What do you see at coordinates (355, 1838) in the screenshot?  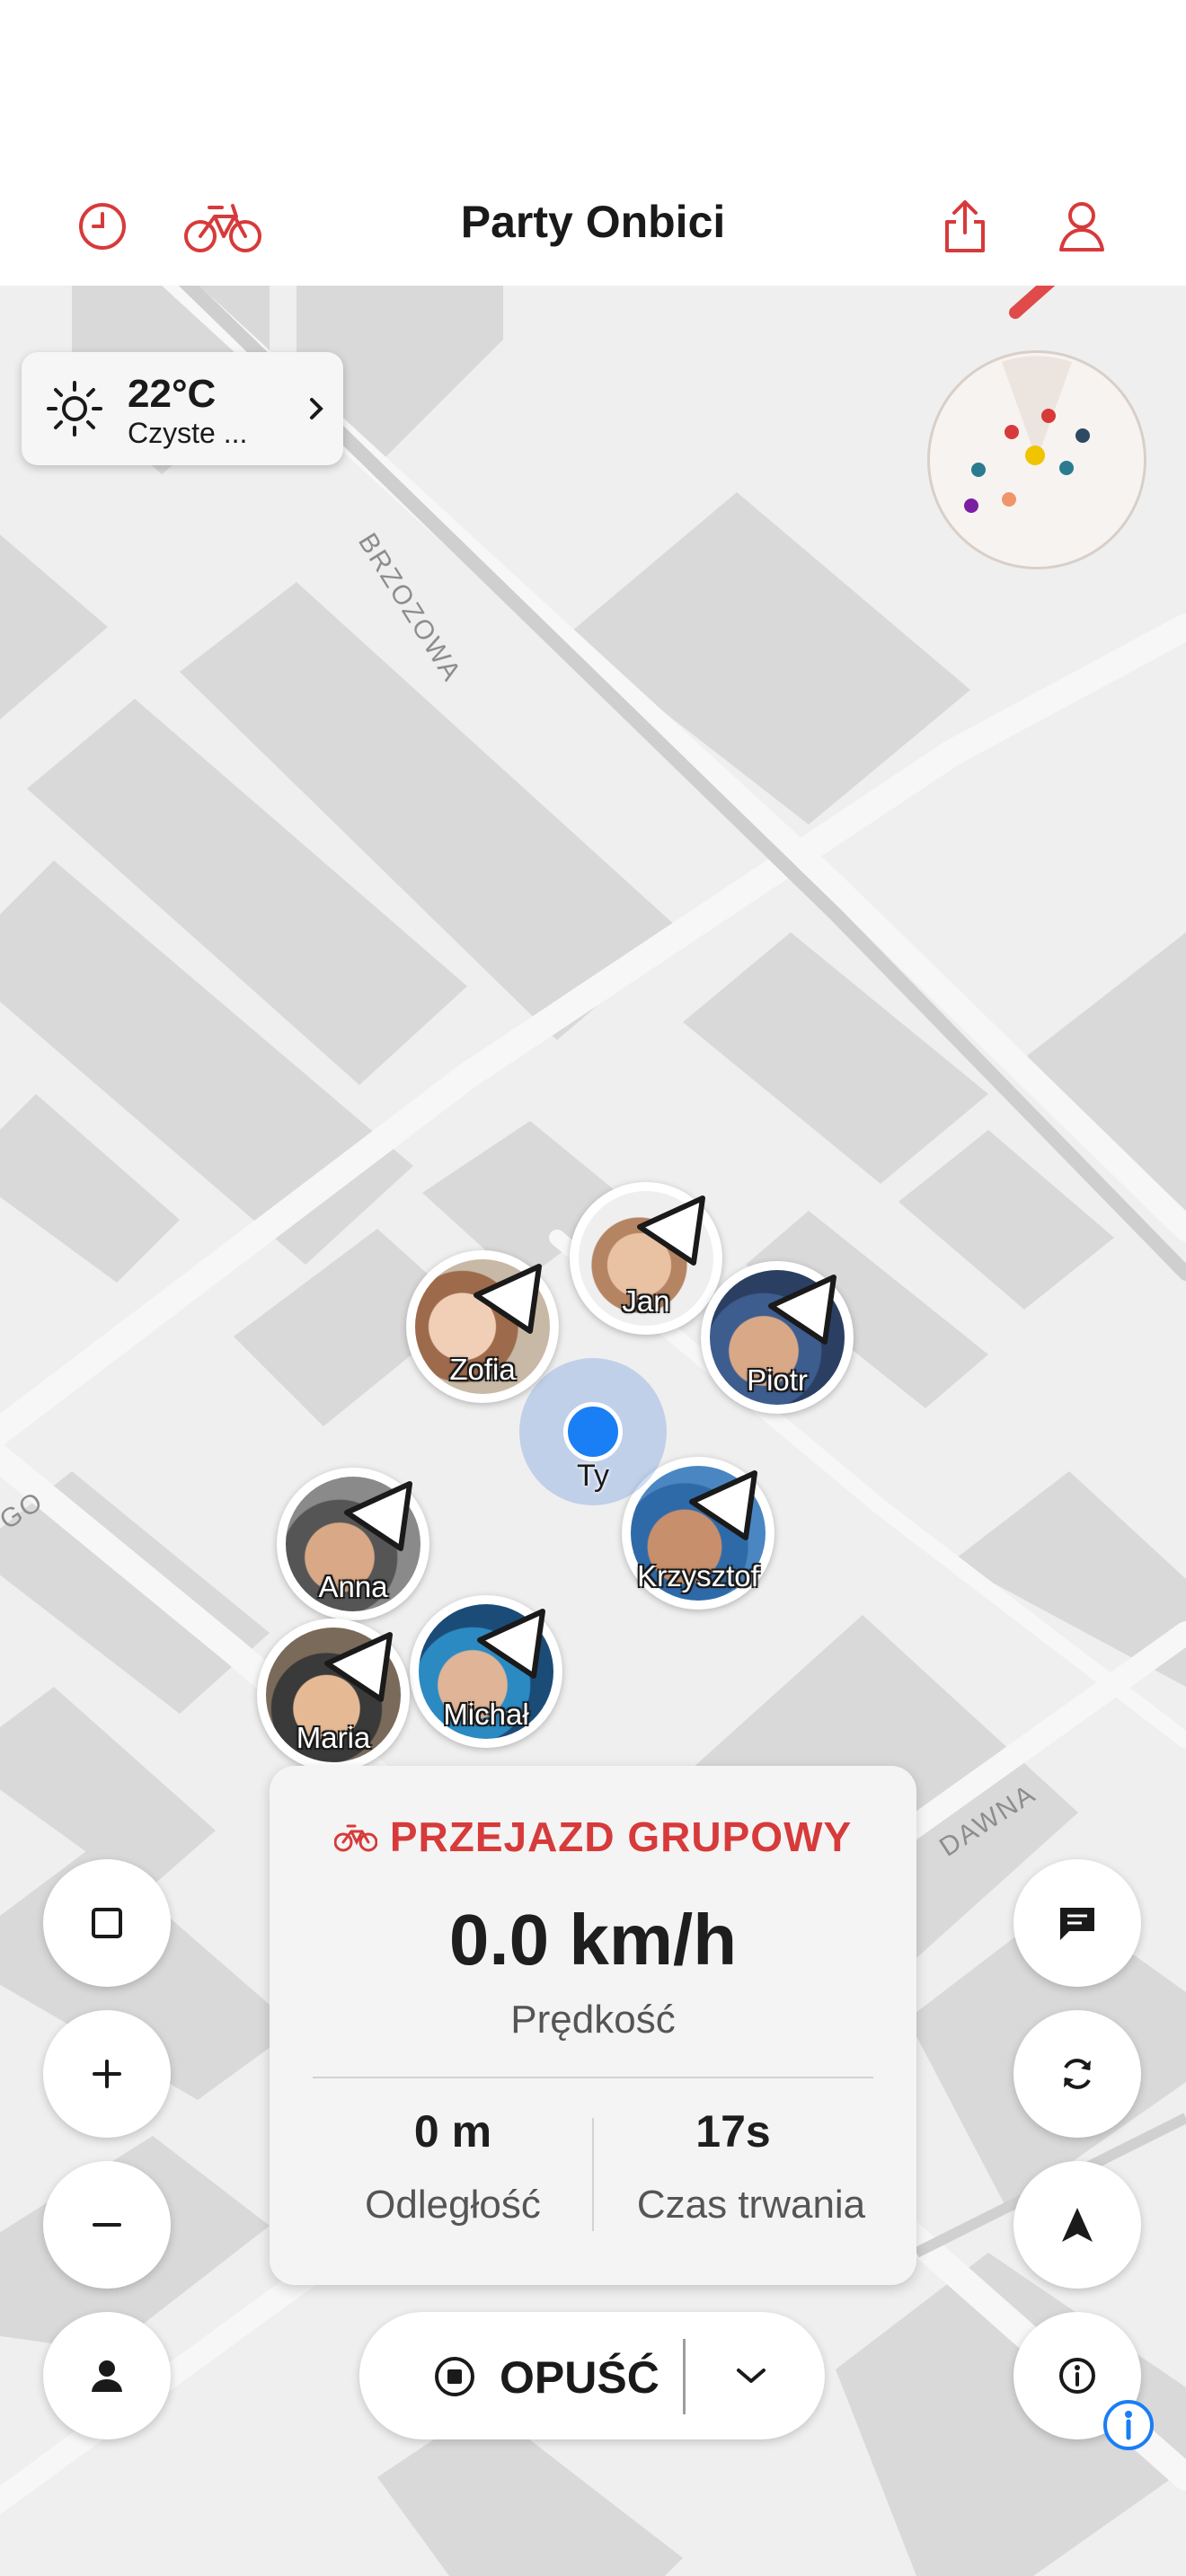 I see `bike-icon` at bounding box center [355, 1838].